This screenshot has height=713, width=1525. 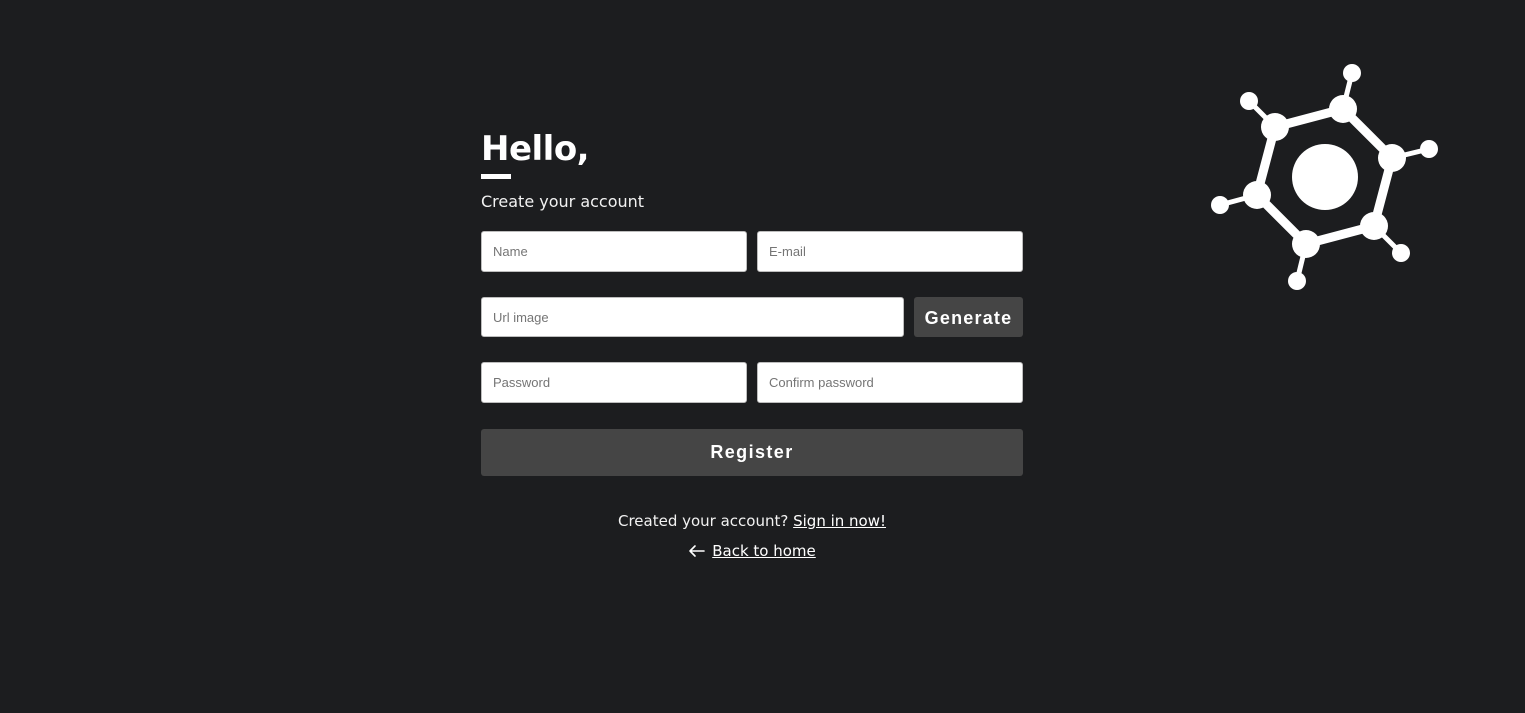 What do you see at coordinates (535, 149) in the screenshot?
I see `page-title: Hello,` at bounding box center [535, 149].